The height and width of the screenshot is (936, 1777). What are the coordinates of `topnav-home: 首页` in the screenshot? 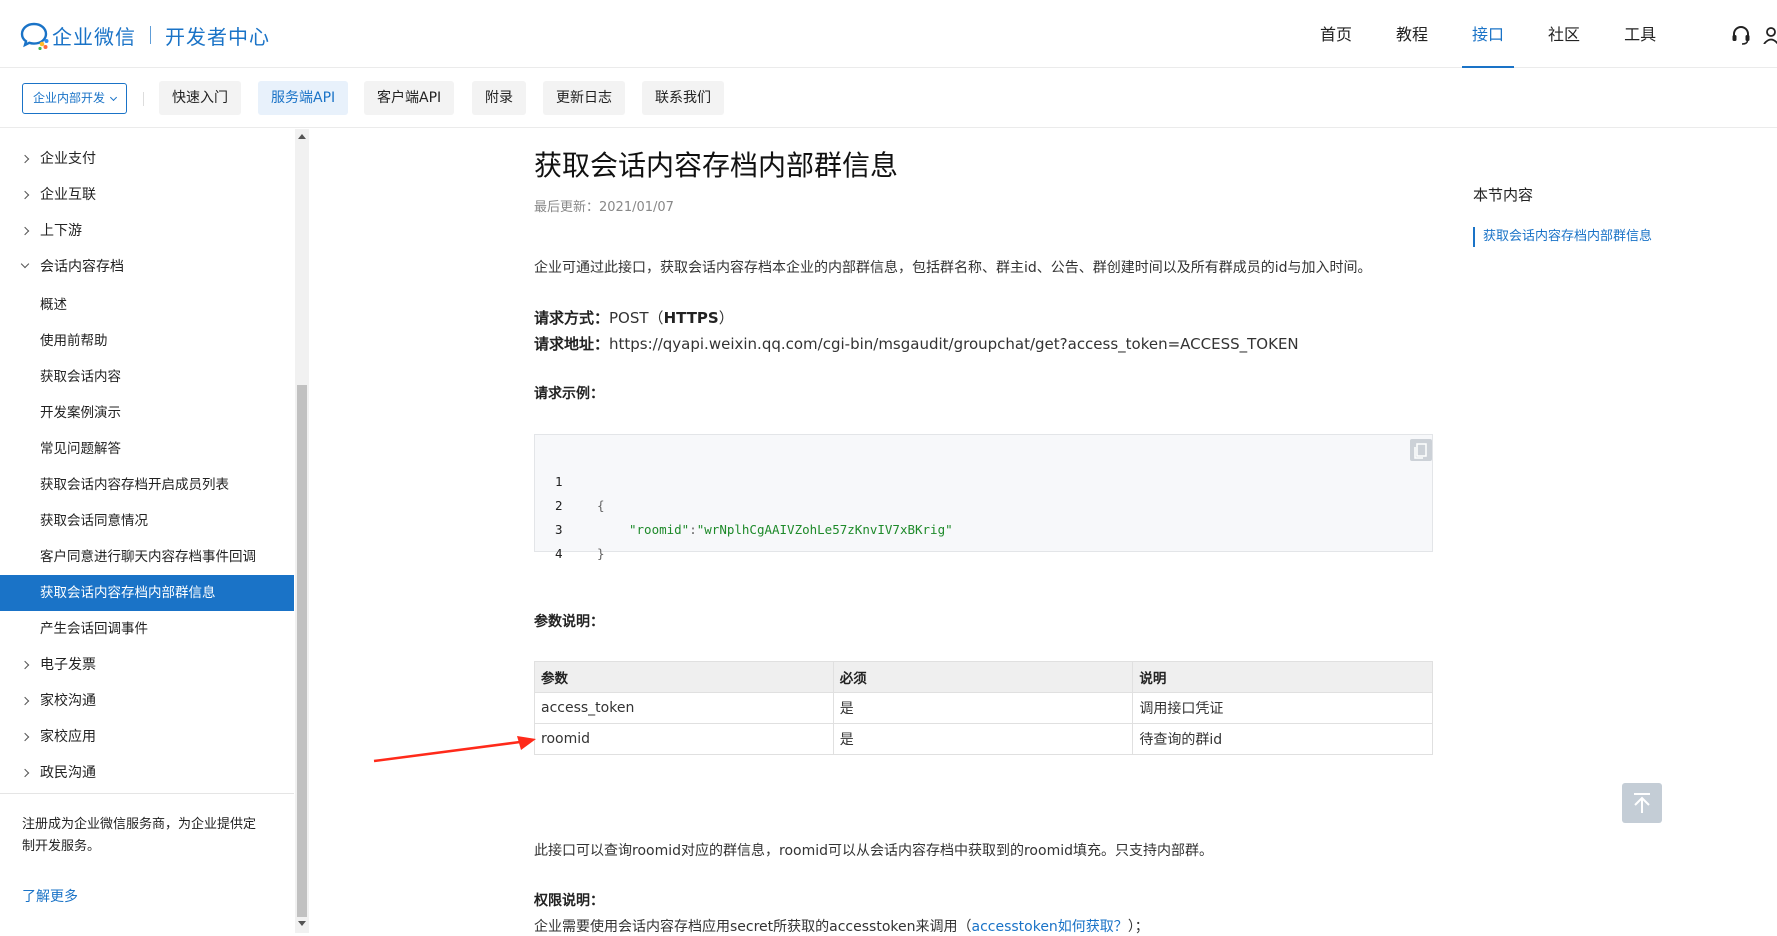 It's located at (1336, 34).